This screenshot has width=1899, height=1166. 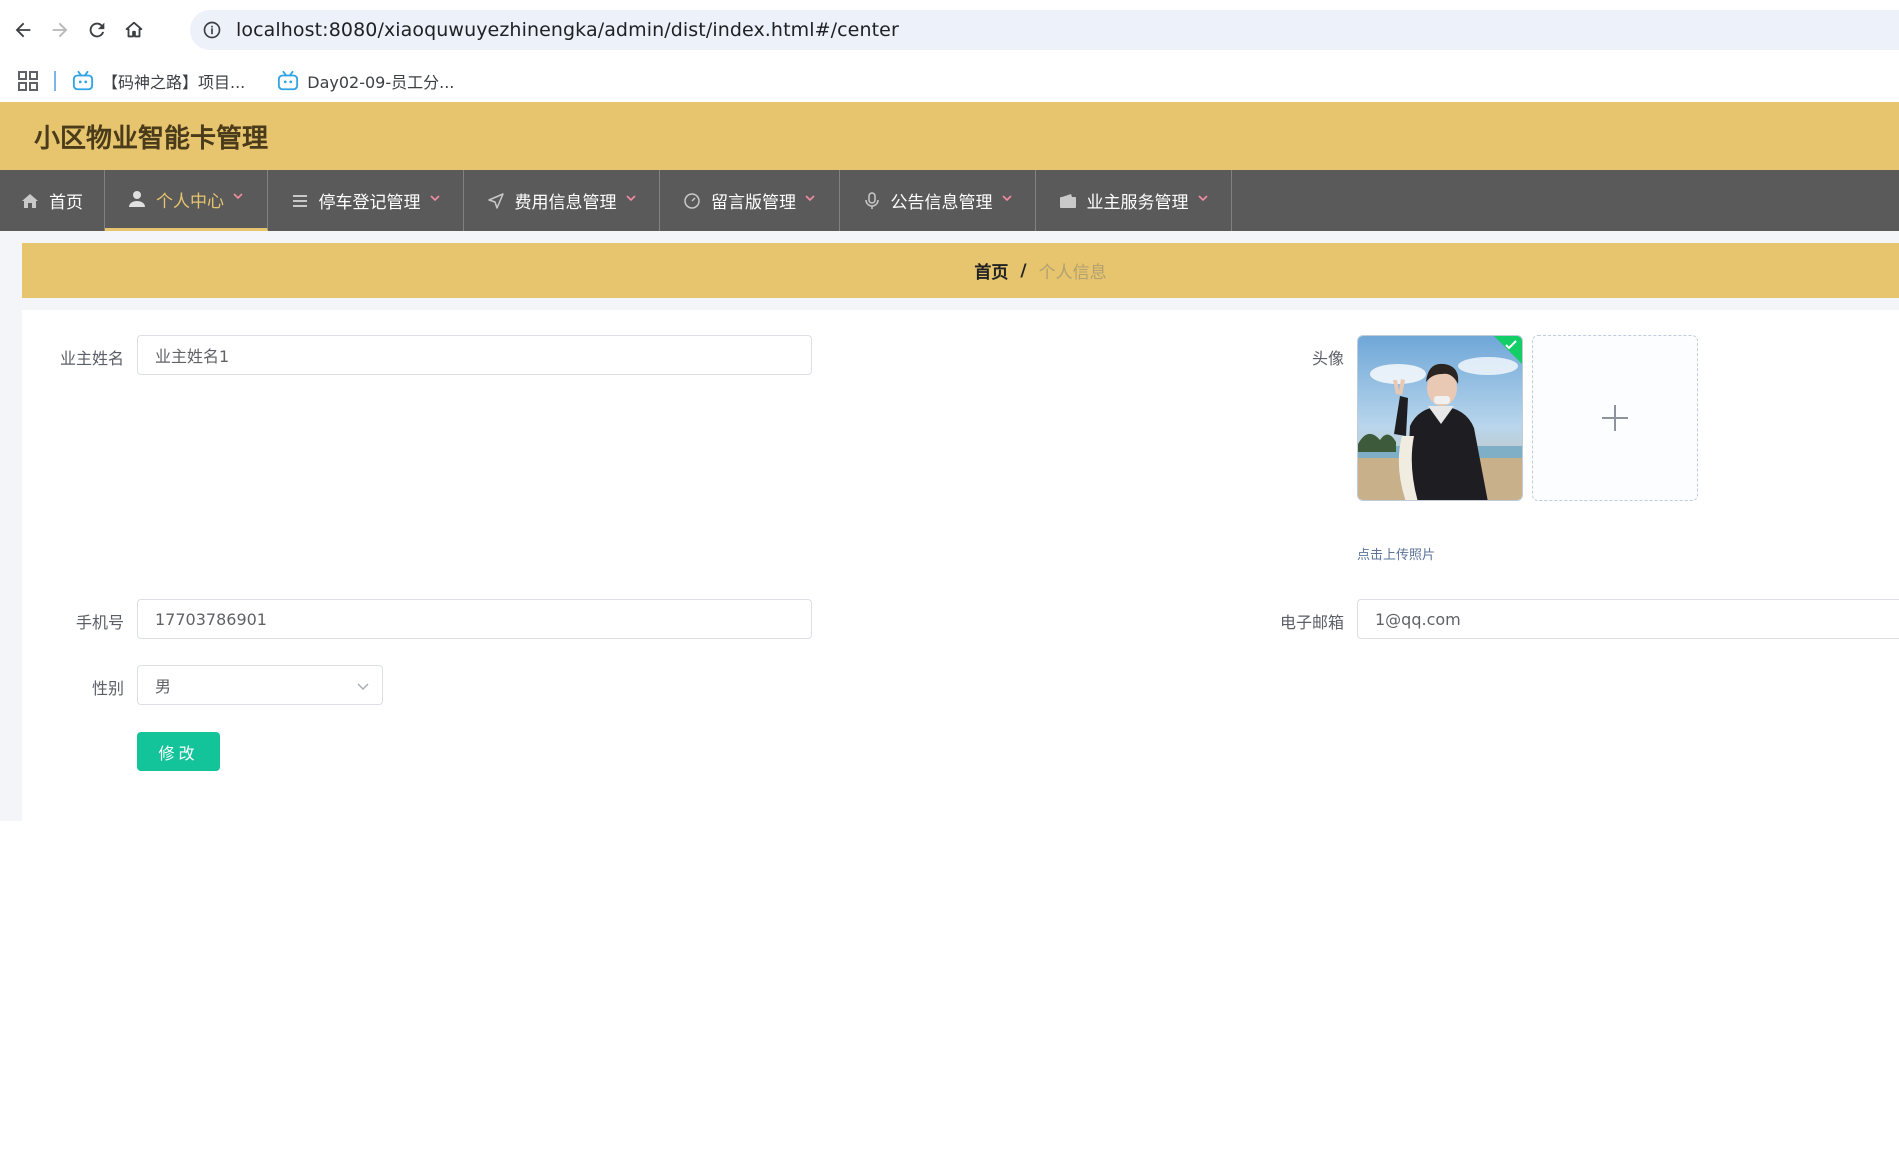 I want to click on gender-select: 男, so click(x=260, y=685).